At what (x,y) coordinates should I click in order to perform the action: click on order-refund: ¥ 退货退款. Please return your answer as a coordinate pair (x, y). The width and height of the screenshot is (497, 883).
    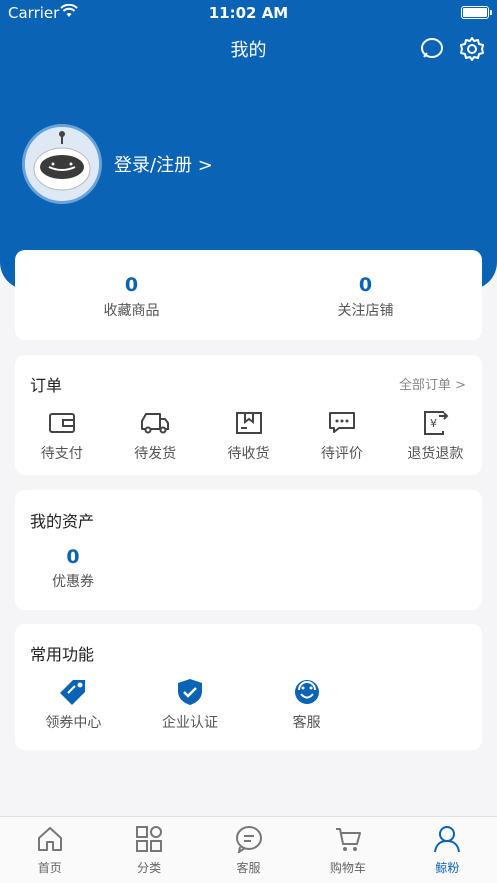
    Looking at the image, I should click on (435, 436).